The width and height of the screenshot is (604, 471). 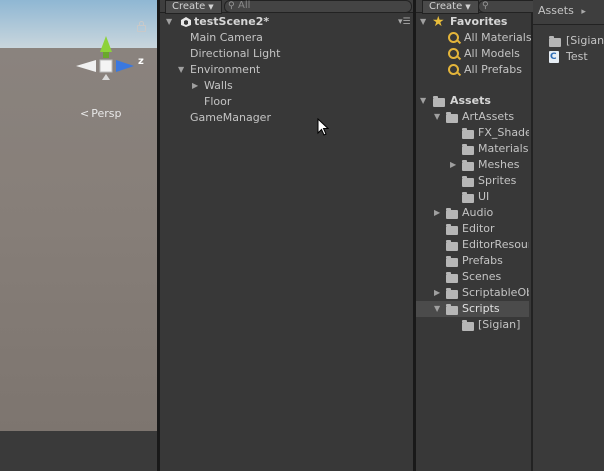 I want to click on persp-toggle: < Persp, so click(x=100, y=113).